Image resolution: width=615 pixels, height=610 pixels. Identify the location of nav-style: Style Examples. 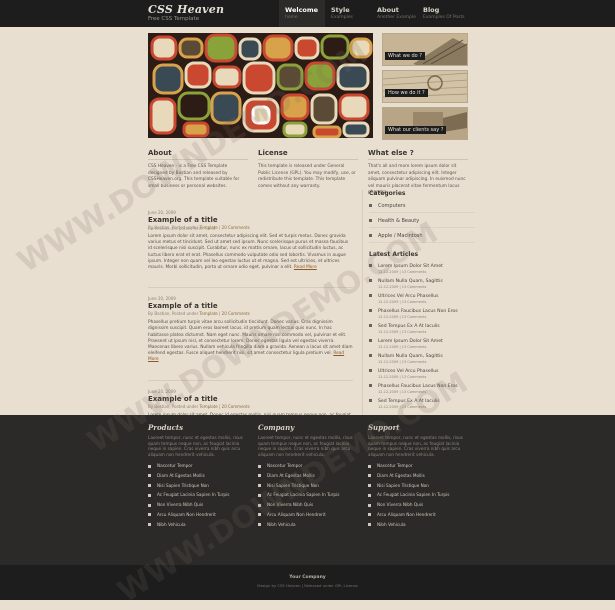
(348, 13).